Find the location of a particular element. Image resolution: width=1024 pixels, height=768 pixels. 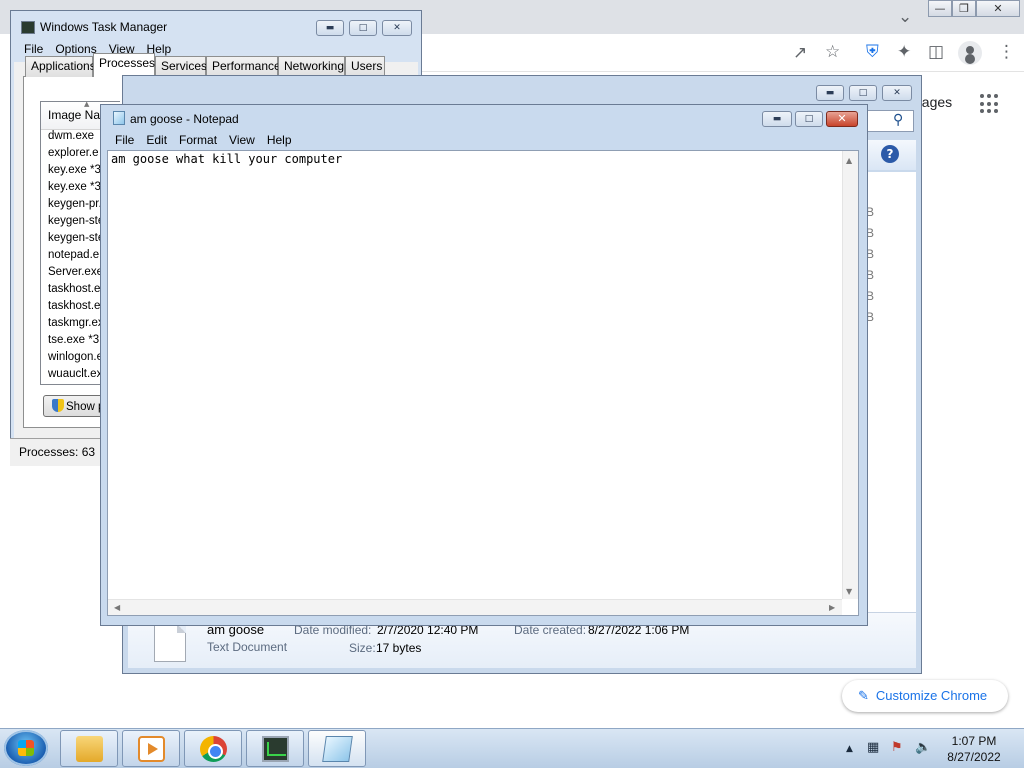

tab-services: Services is located at coordinates (181, 66).